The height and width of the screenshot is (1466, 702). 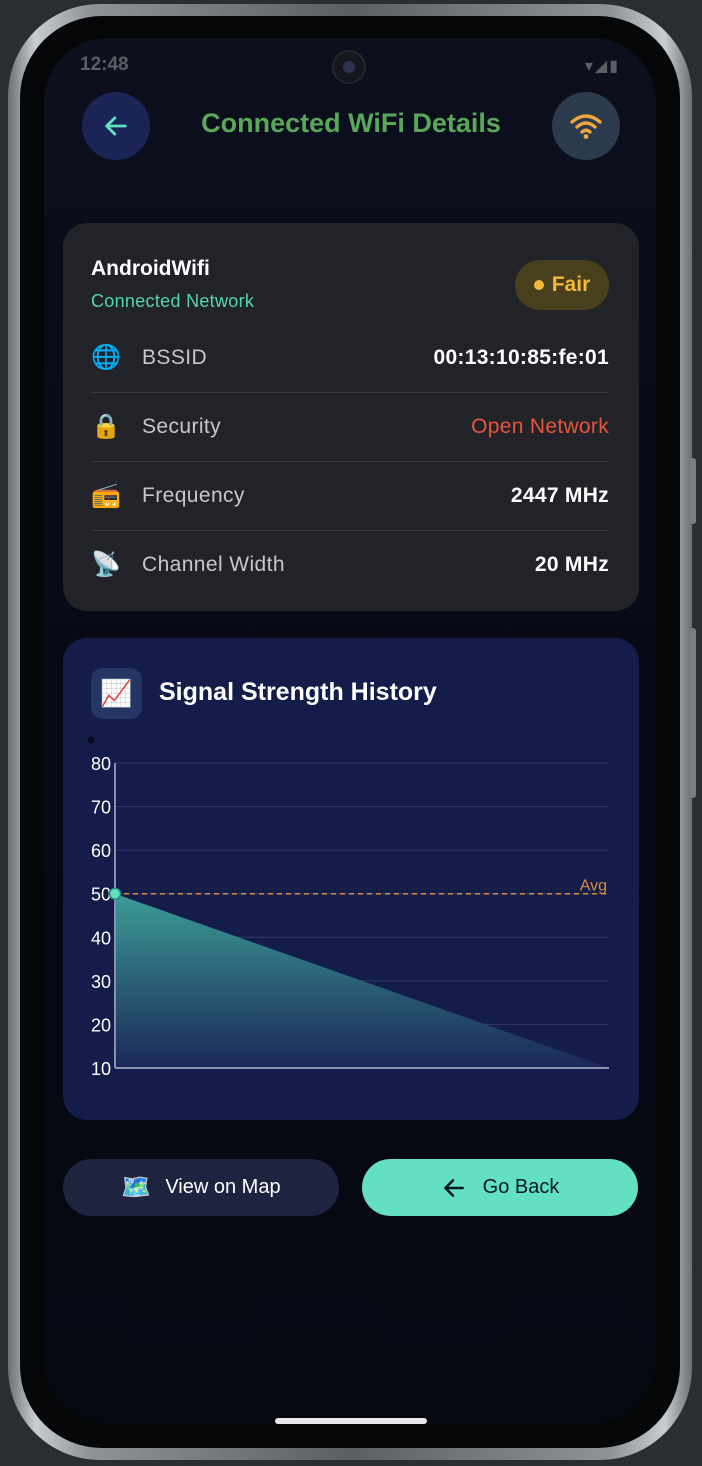 What do you see at coordinates (693, 713) in the screenshot?
I see `power-button` at bounding box center [693, 713].